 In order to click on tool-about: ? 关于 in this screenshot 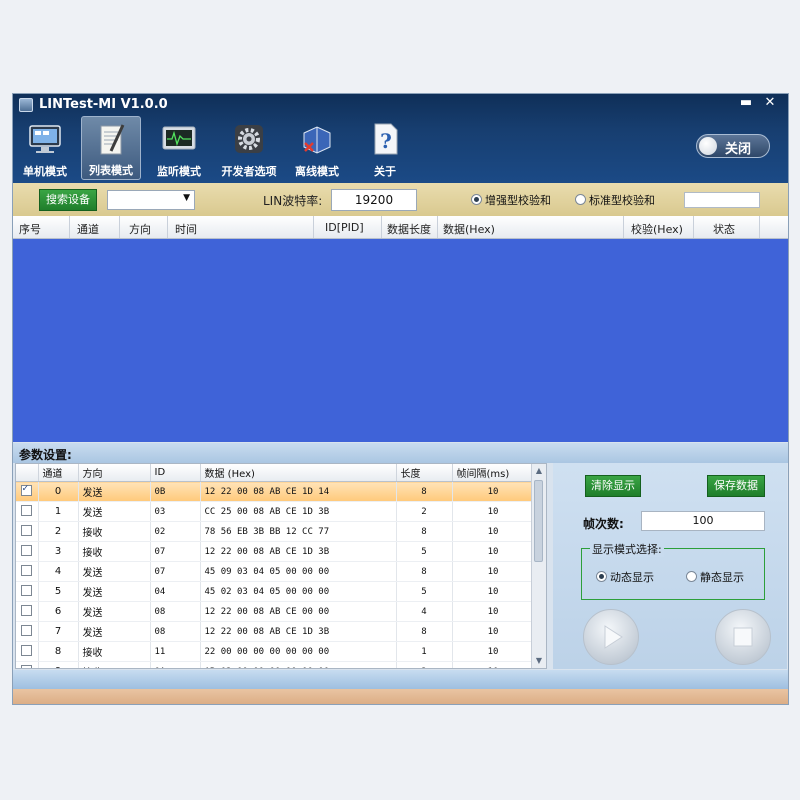, I will do `click(385, 148)`.